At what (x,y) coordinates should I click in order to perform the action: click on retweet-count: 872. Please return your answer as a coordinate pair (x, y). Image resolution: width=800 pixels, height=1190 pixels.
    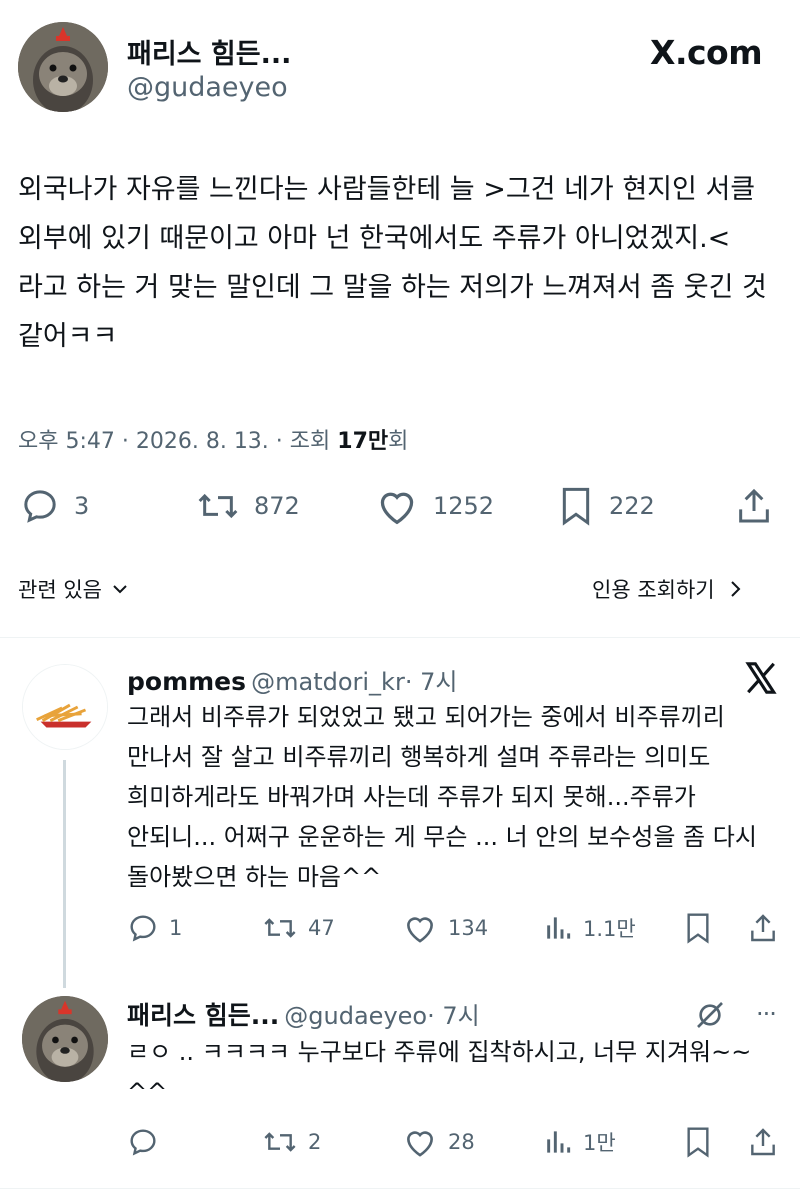
    Looking at the image, I should click on (277, 506).